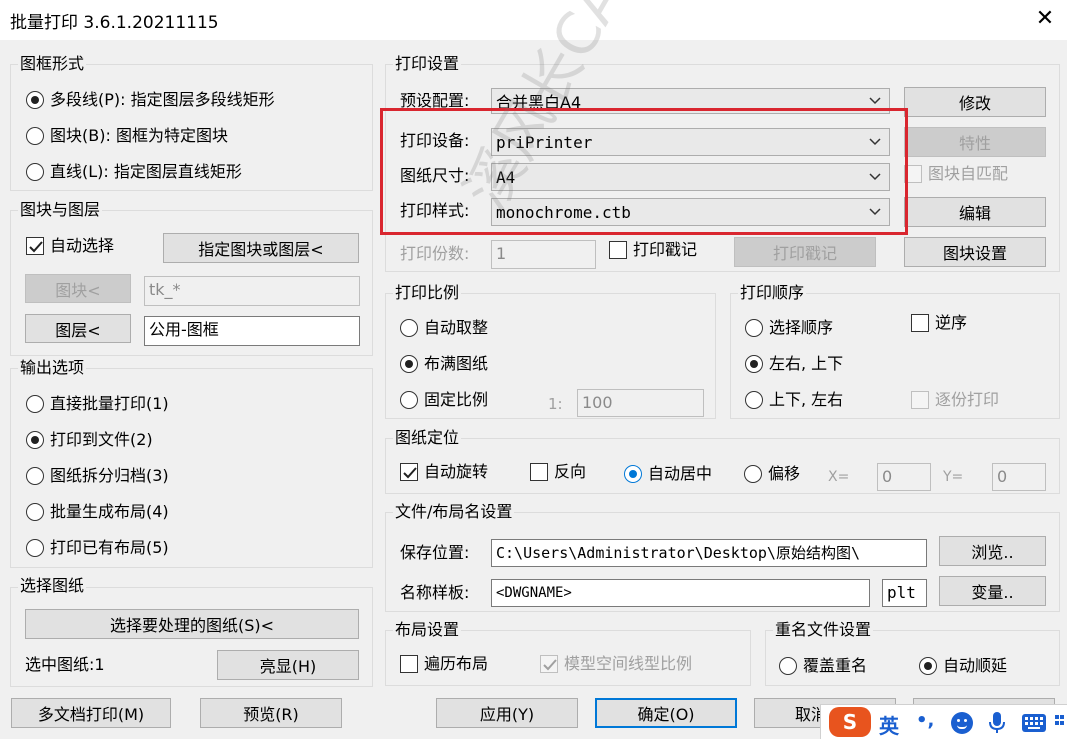 The width and height of the screenshot is (1067, 739). I want to click on print-order-title: 打印顺序, so click(772, 293).